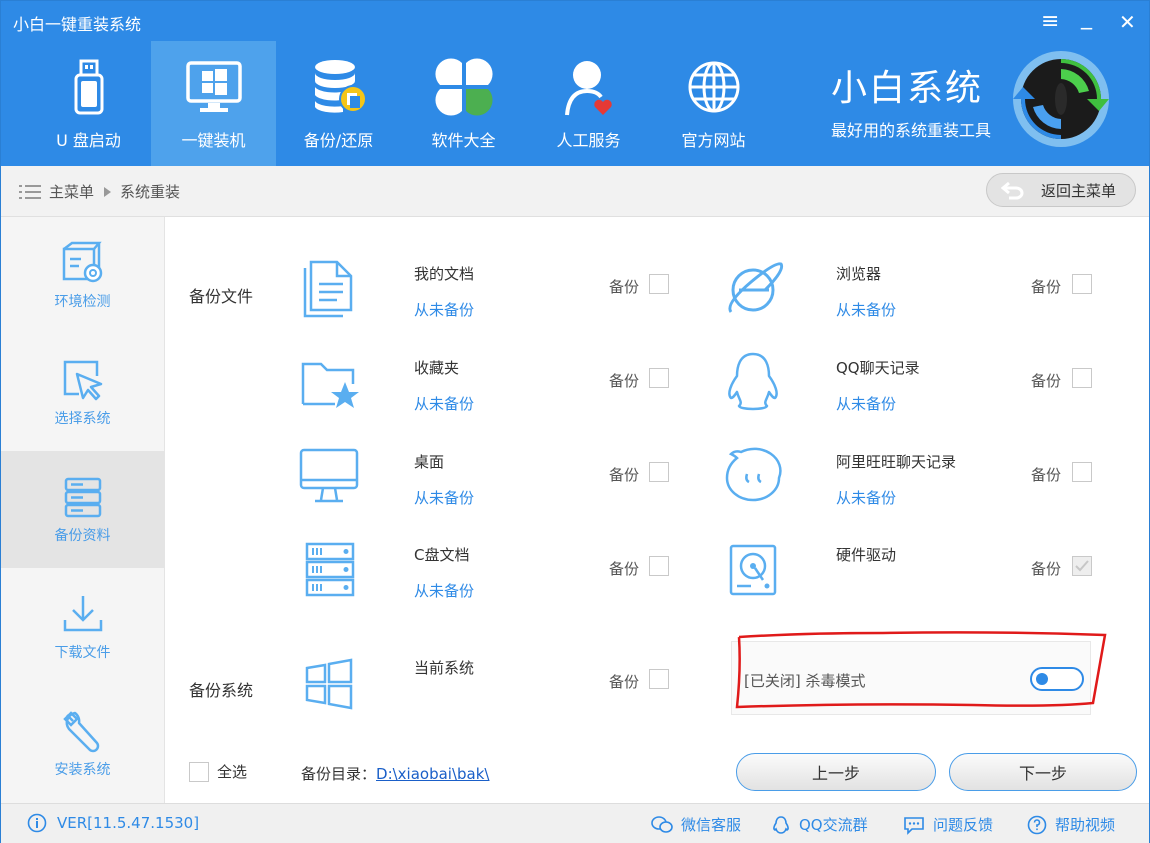 The image size is (1150, 843). I want to click on usb-drive-icon, so click(88, 87).